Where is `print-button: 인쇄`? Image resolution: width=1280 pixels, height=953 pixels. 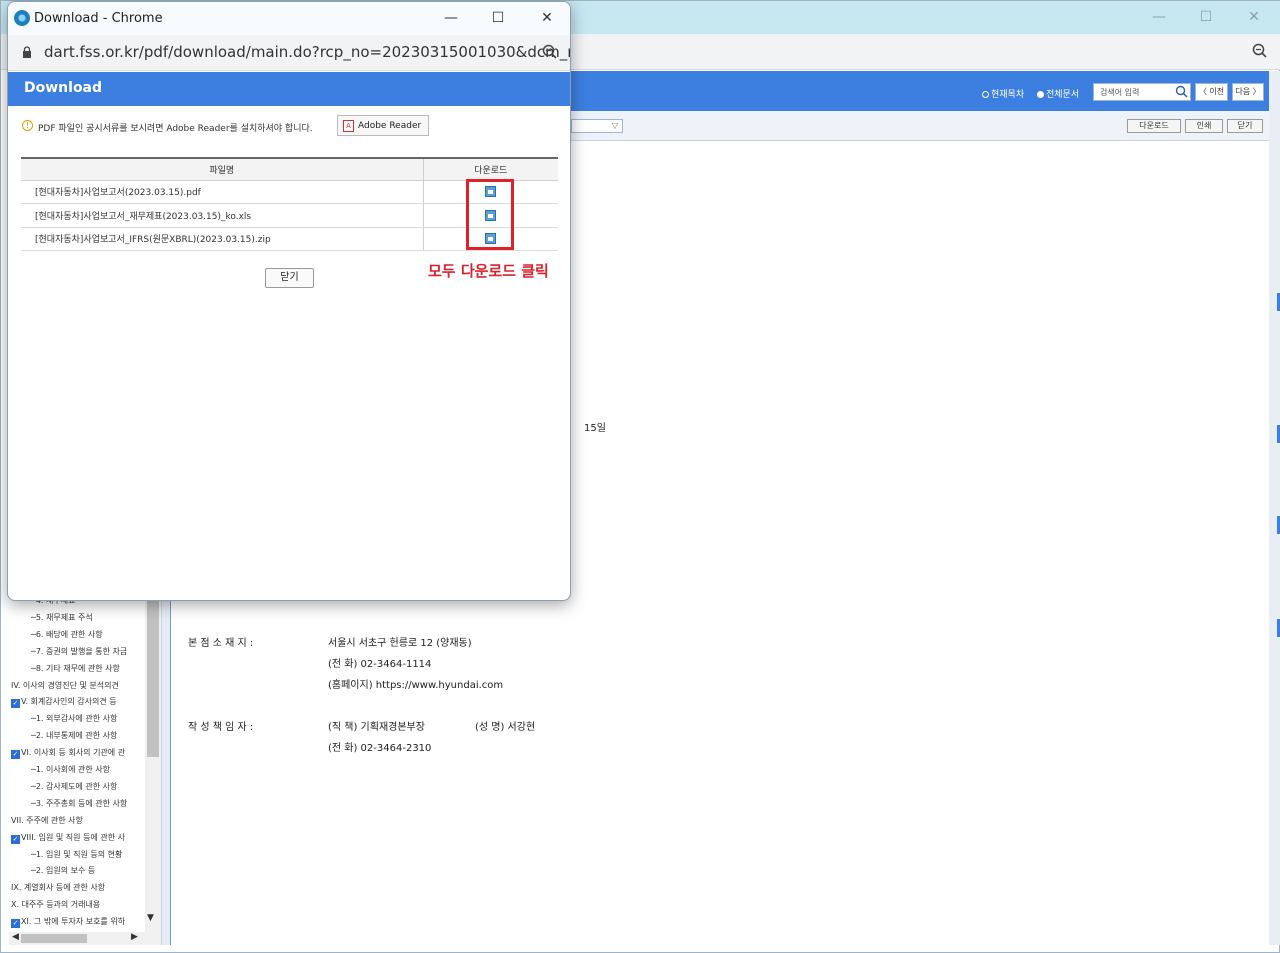
print-button: 인쇄 is located at coordinates (1204, 126).